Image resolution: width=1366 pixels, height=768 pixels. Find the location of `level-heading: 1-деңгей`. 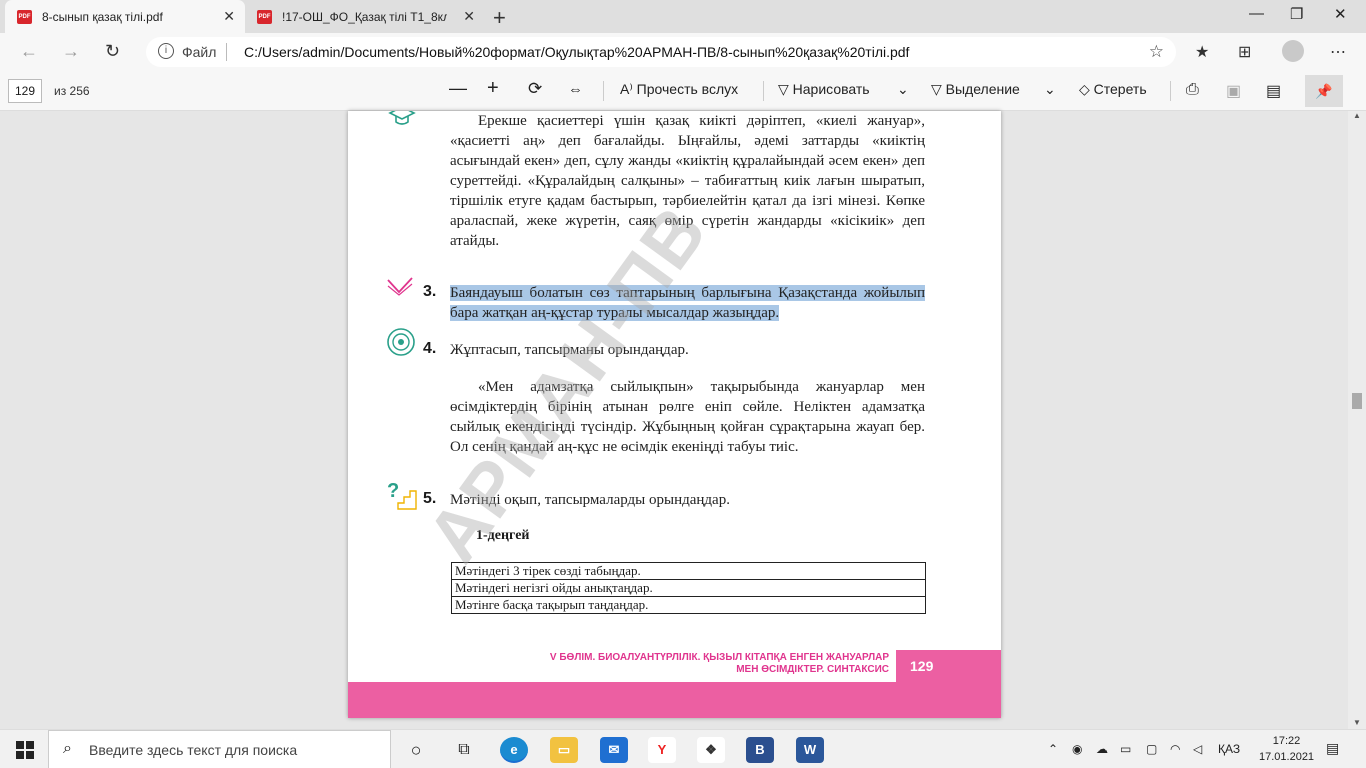

level-heading: 1-деңгей is located at coordinates (503, 535).